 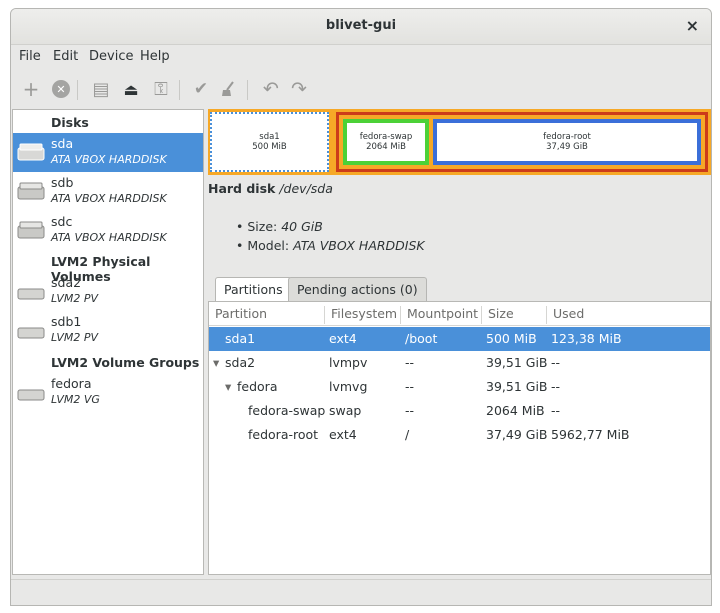 I want to click on sidebar-item-sdb: sdb ATA VBOX HARDDISK, so click(x=108, y=191).